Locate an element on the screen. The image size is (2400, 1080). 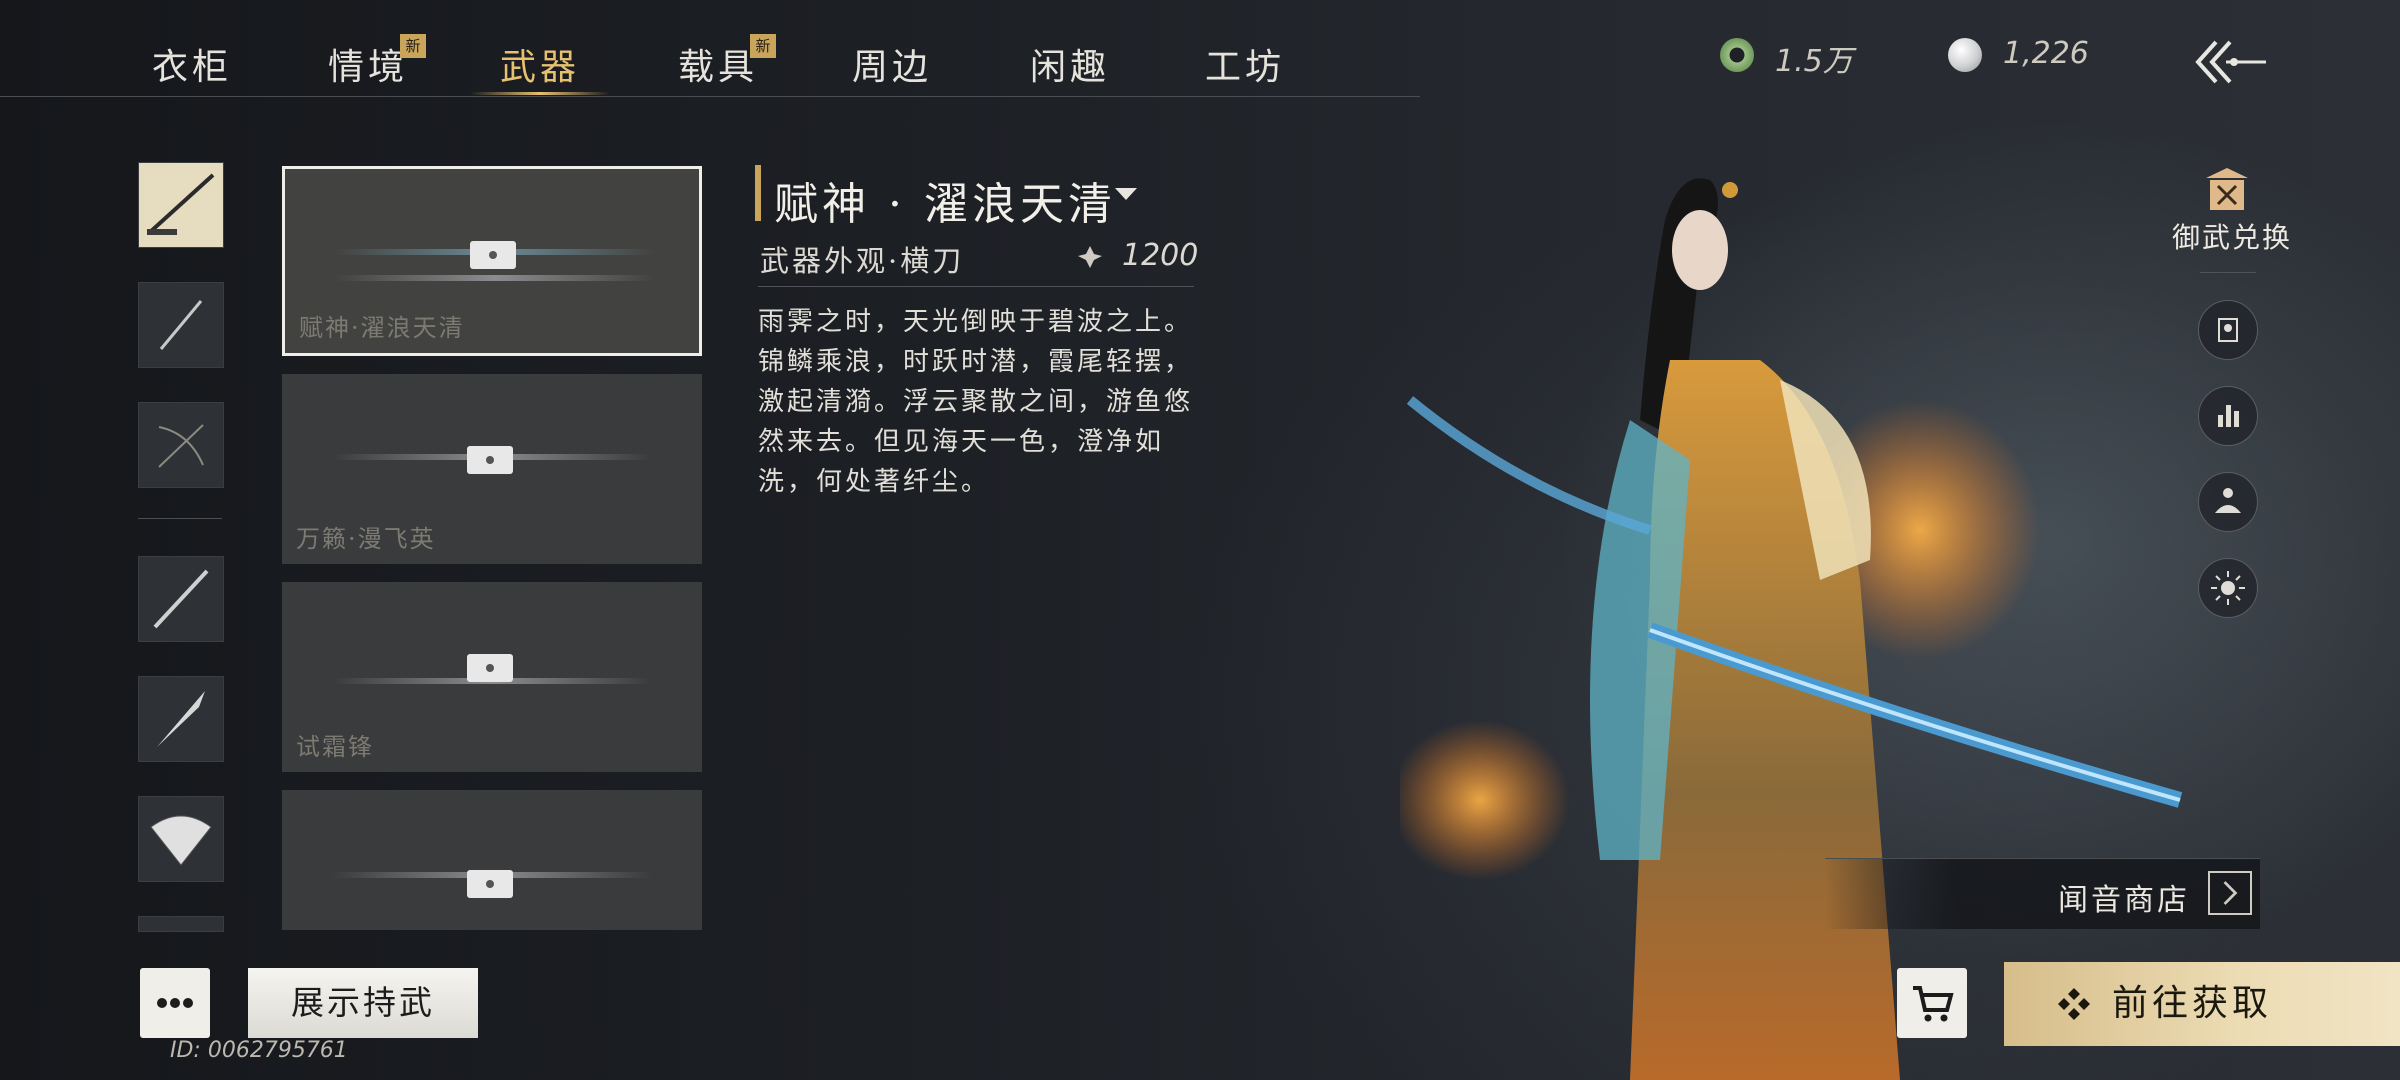
title-accent-bar is located at coordinates (758, 193).